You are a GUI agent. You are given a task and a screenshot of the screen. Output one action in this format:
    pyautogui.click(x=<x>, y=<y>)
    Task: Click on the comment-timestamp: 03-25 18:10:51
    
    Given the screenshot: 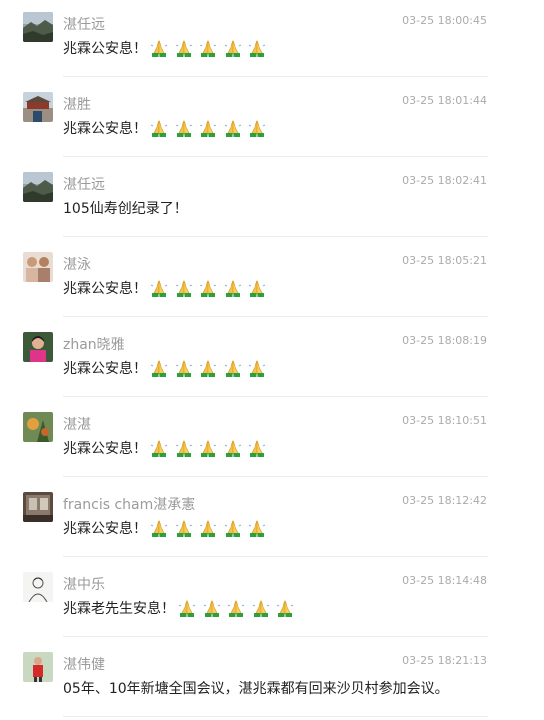 What is the action you would take?
    pyautogui.click(x=444, y=420)
    